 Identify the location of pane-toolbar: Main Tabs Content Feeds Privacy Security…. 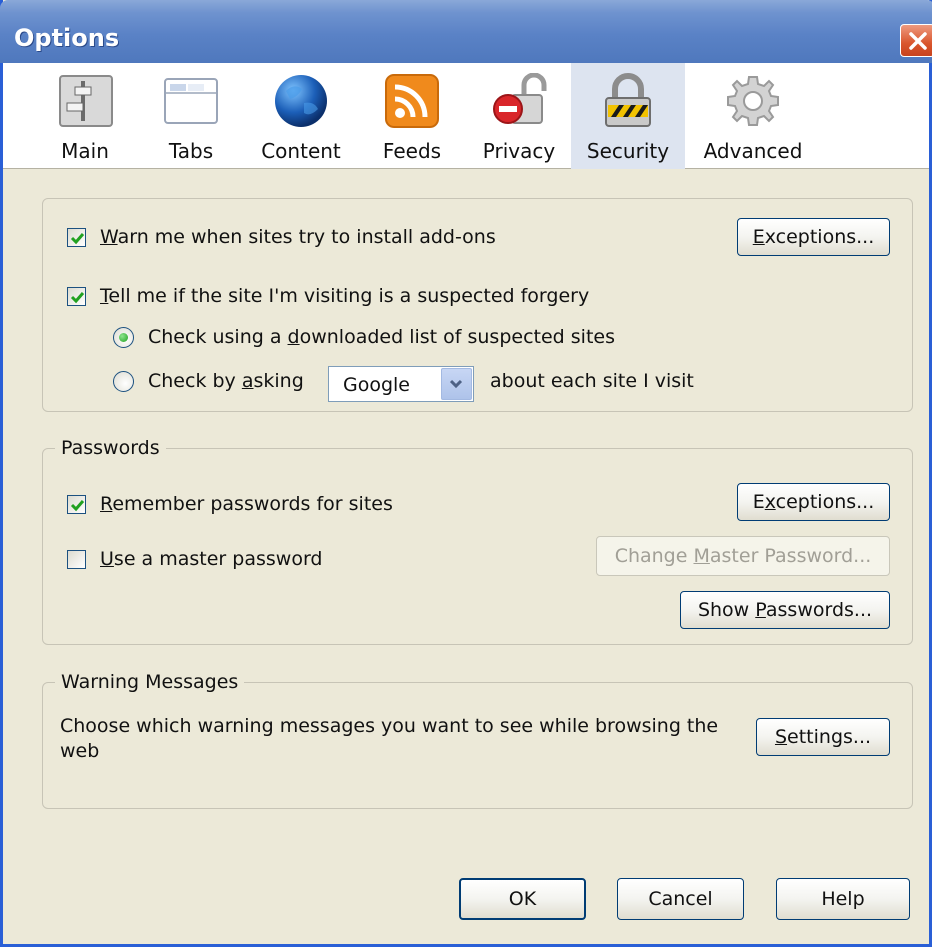
(466, 116).